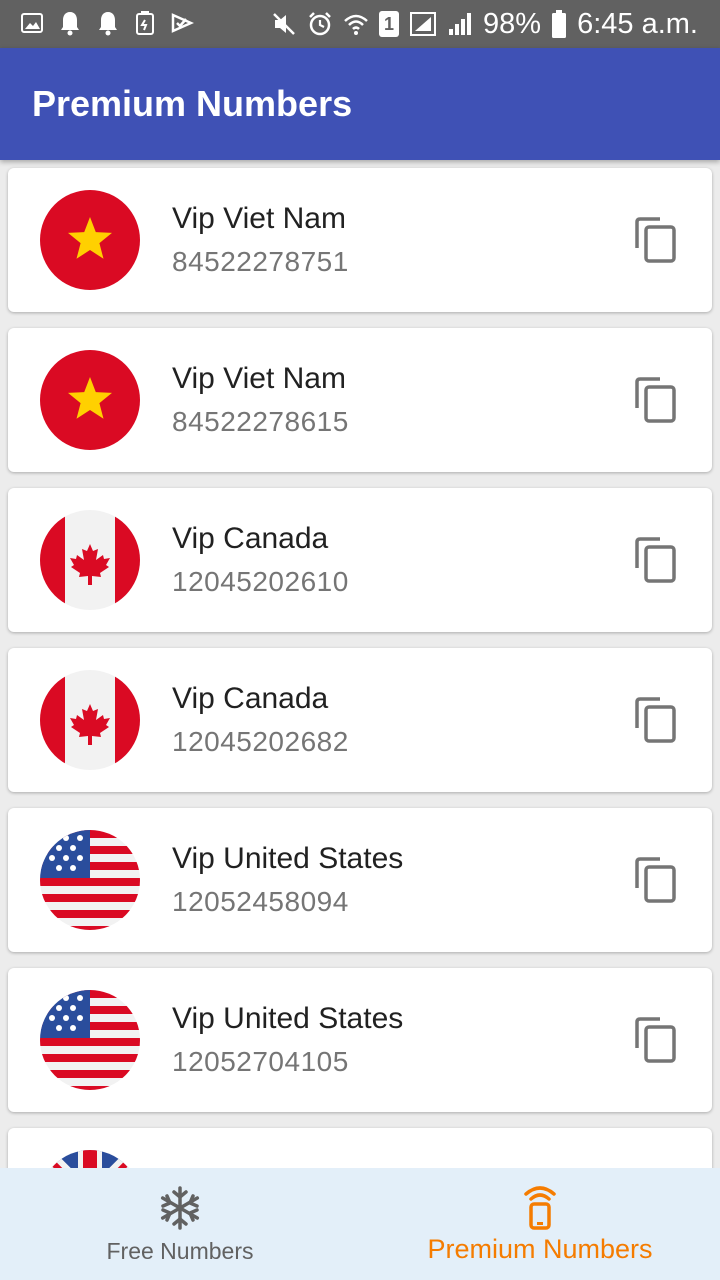  I want to click on phone-number: 12045202610, so click(260, 581).